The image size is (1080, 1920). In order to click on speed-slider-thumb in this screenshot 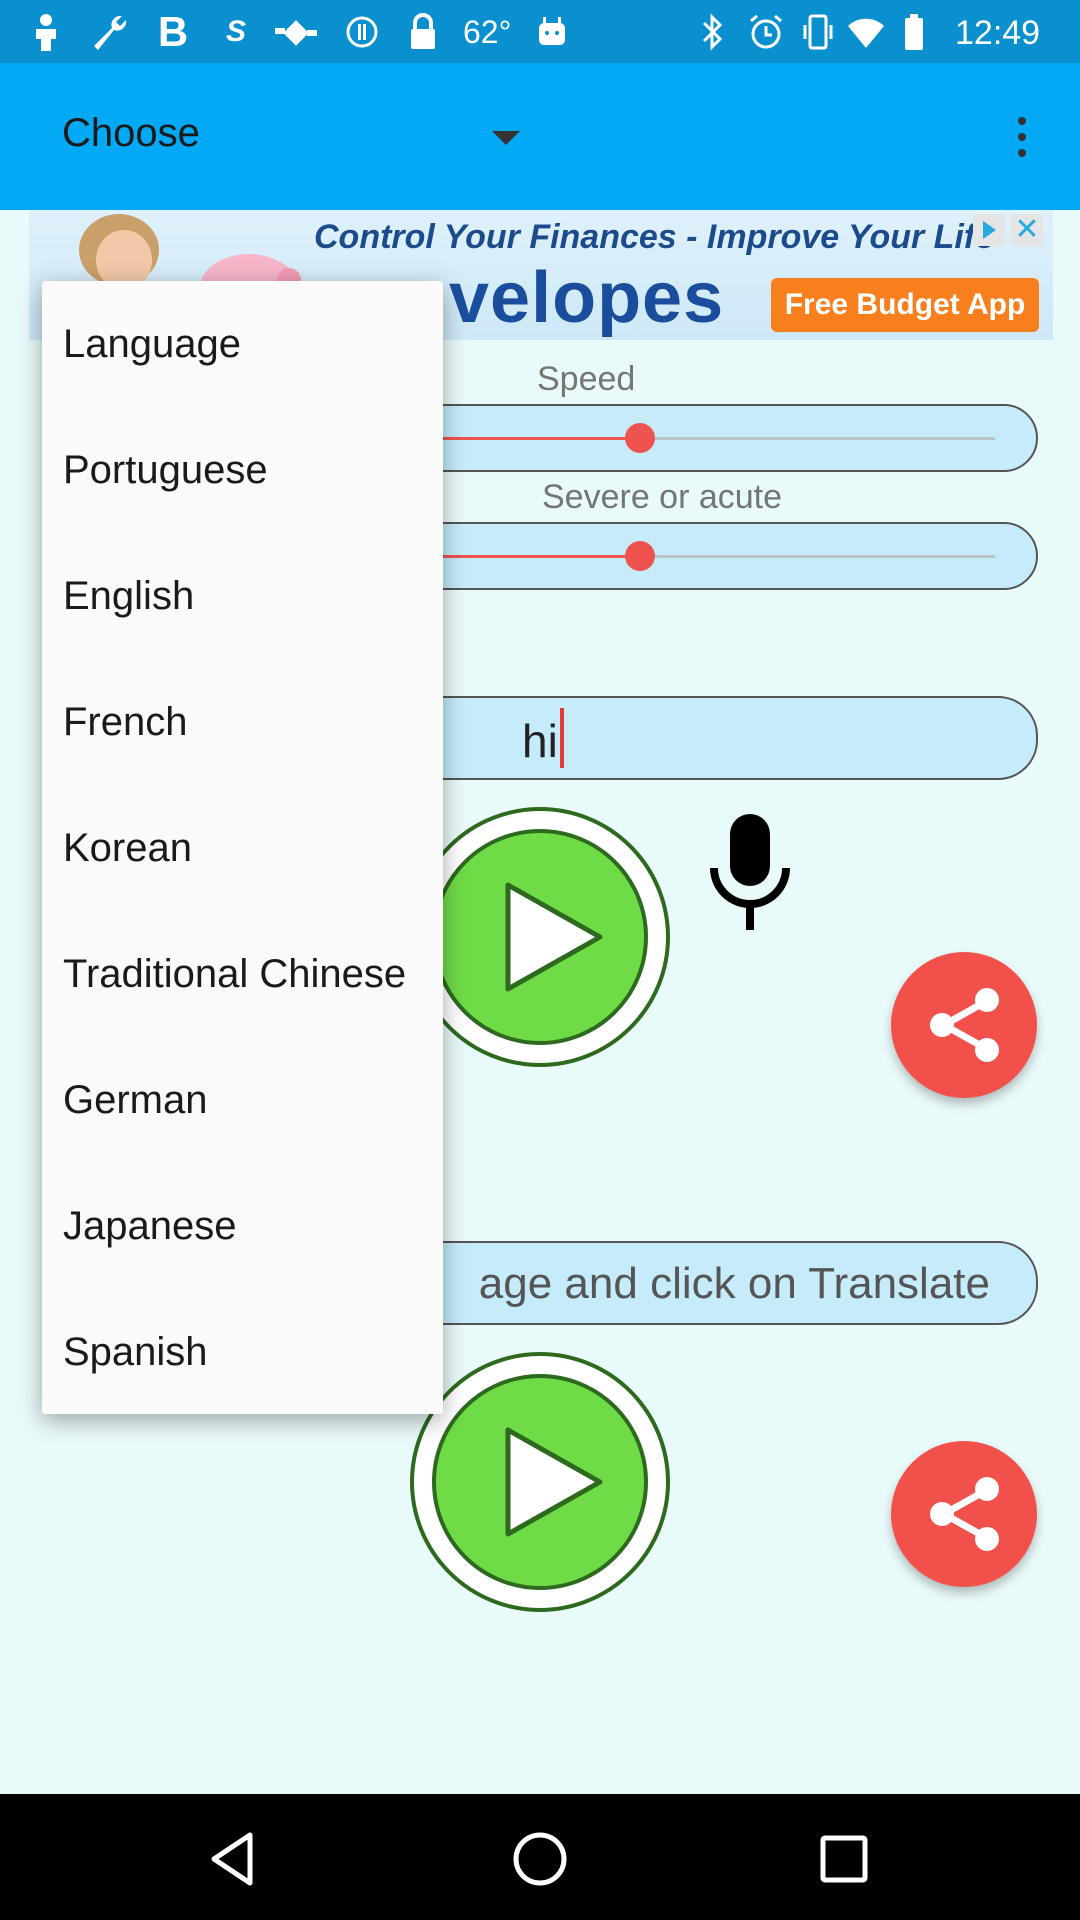, I will do `click(640, 438)`.